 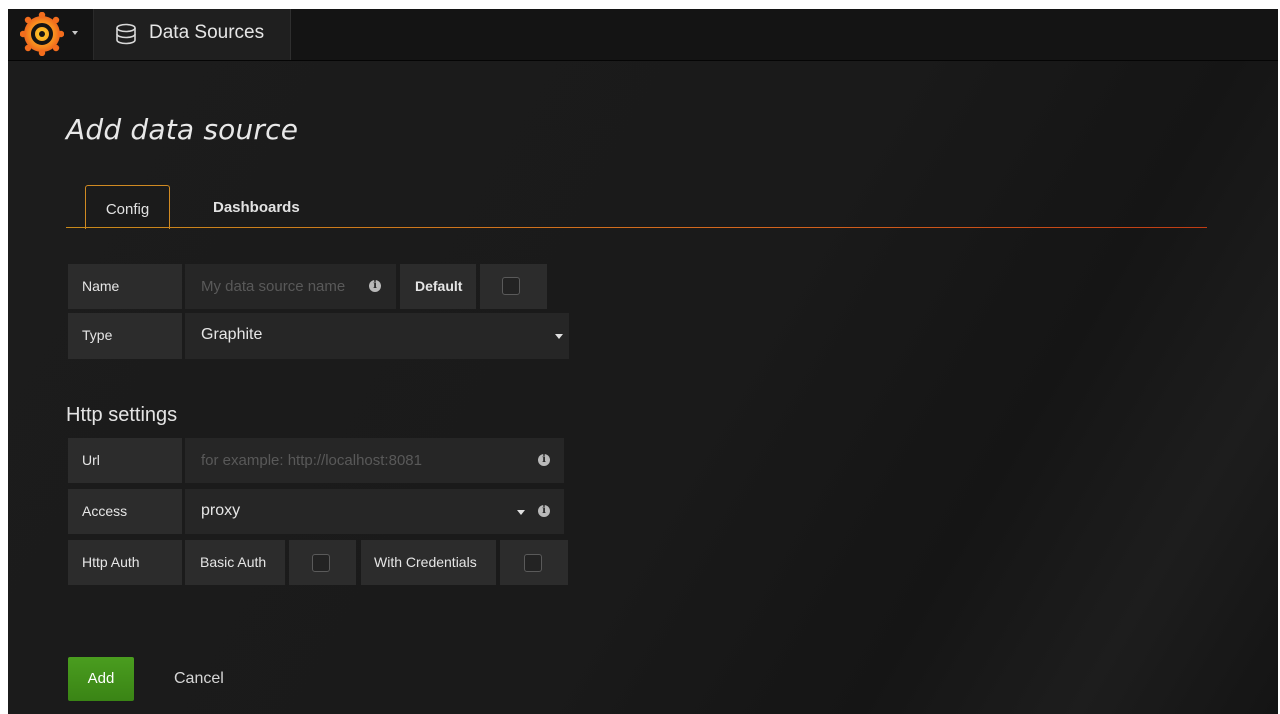 What do you see at coordinates (125, 336) in the screenshot?
I see `type-label: Type` at bounding box center [125, 336].